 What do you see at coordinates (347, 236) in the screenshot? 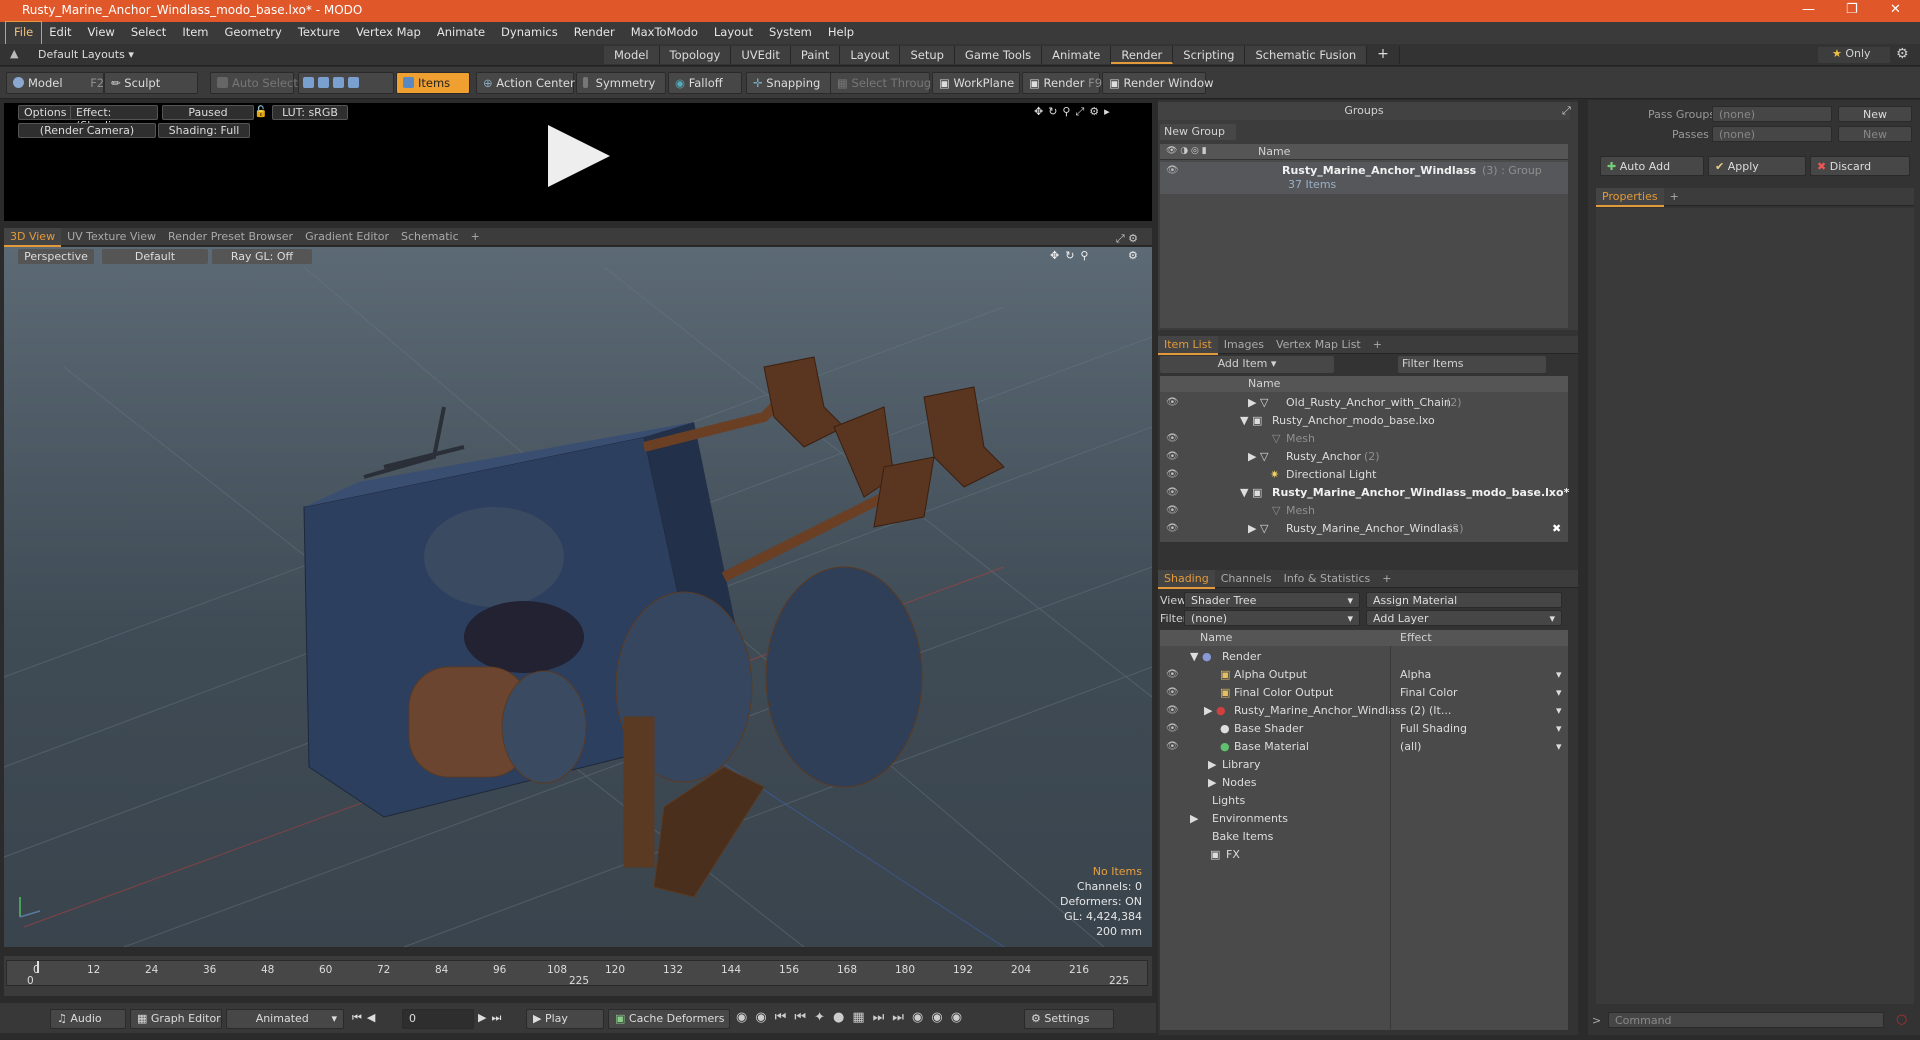
I see `tab-gradient-editor: Gradient Editor` at bounding box center [347, 236].